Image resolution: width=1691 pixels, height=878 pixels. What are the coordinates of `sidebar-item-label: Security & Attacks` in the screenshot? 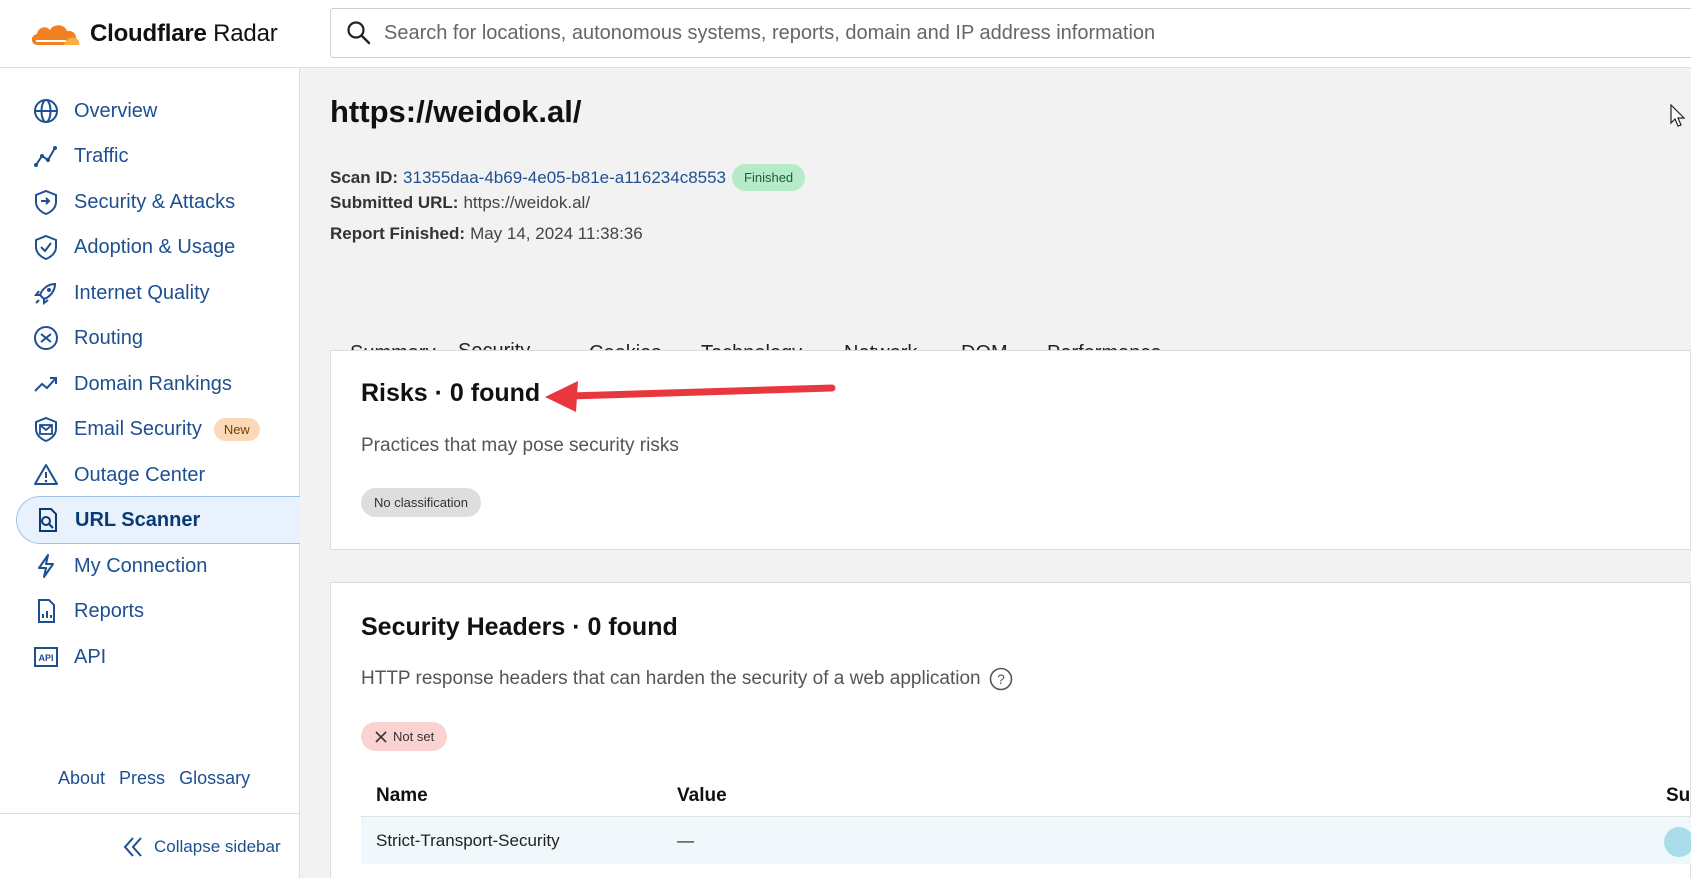 It's located at (155, 201).